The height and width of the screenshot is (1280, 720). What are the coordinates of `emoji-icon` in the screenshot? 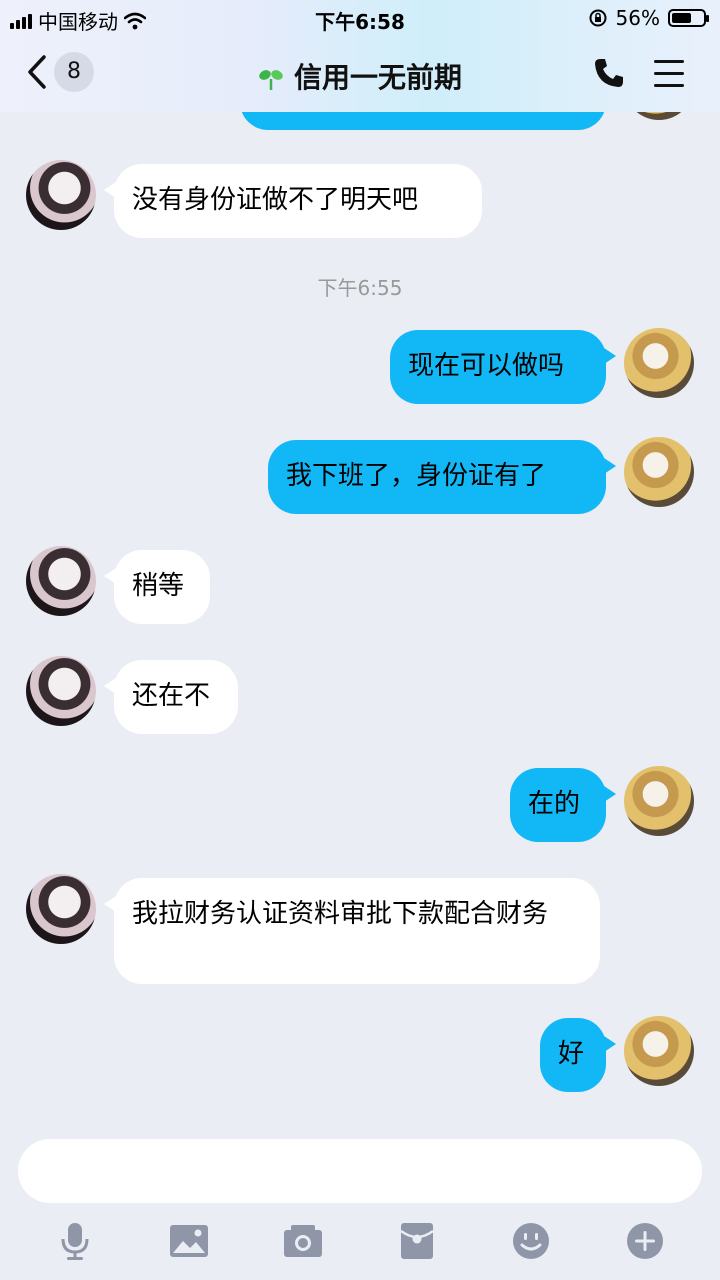 It's located at (531, 1241).